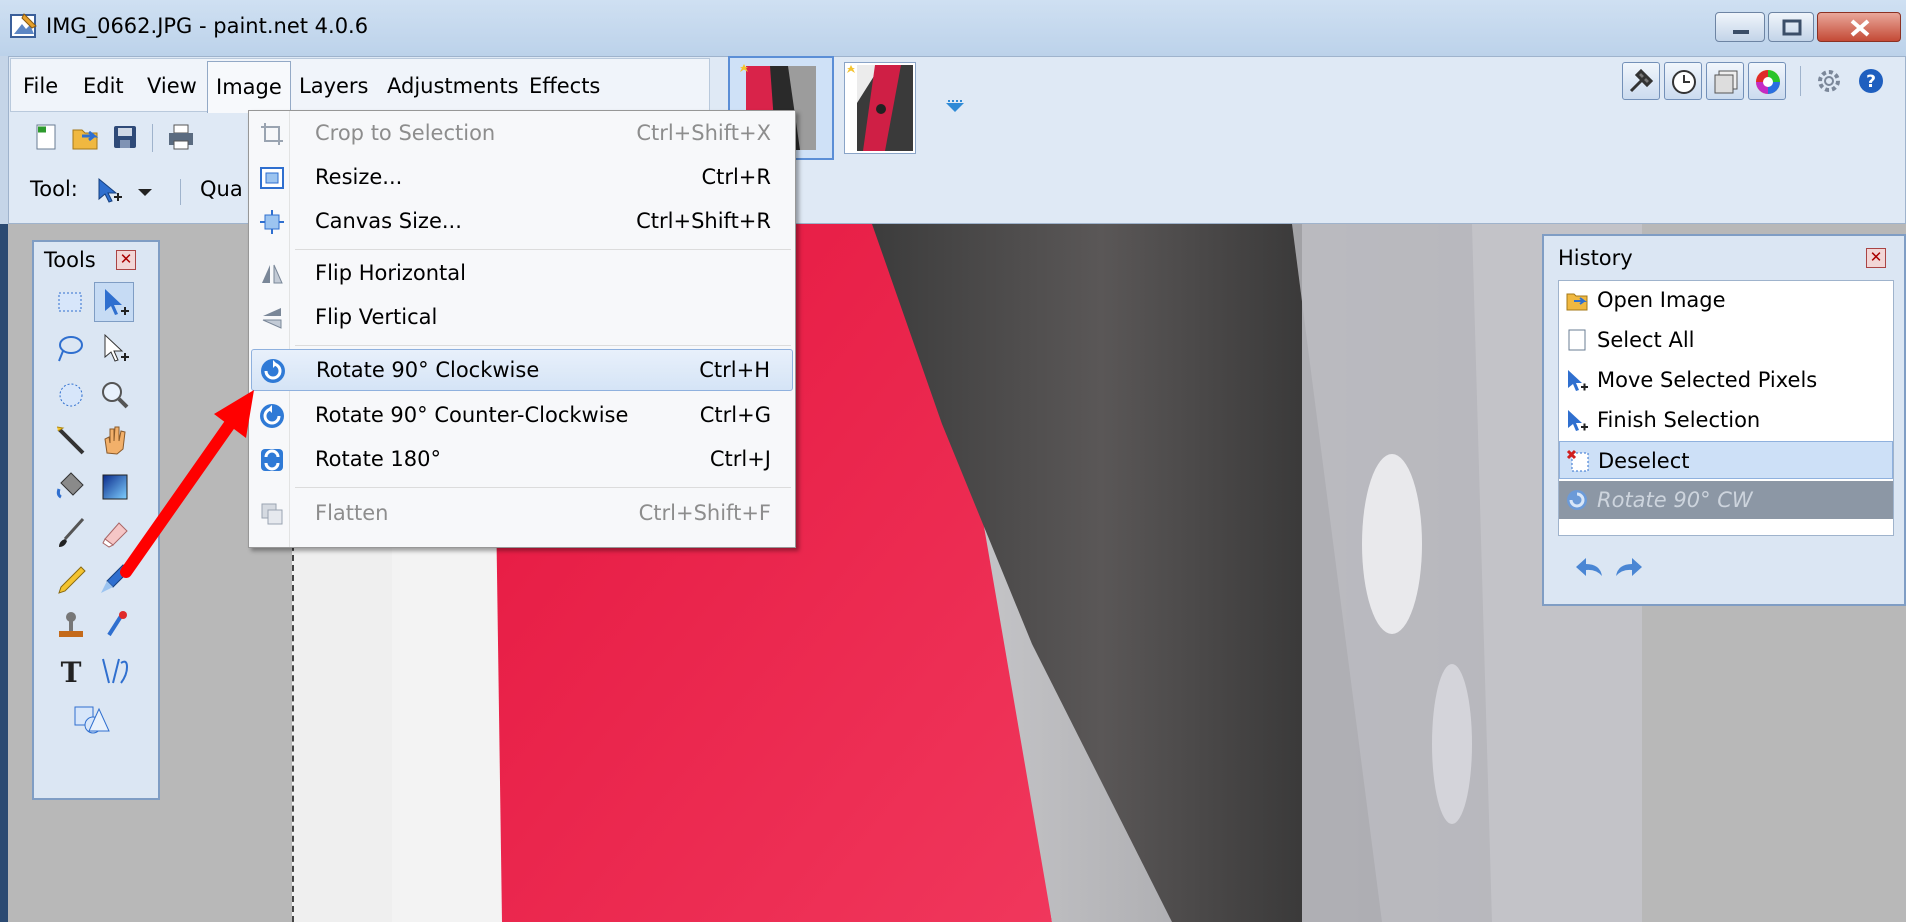 The width and height of the screenshot is (1906, 922). What do you see at coordinates (352, 513) in the screenshot?
I see `menu-item-label: Flatten` at bounding box center [352, 513].